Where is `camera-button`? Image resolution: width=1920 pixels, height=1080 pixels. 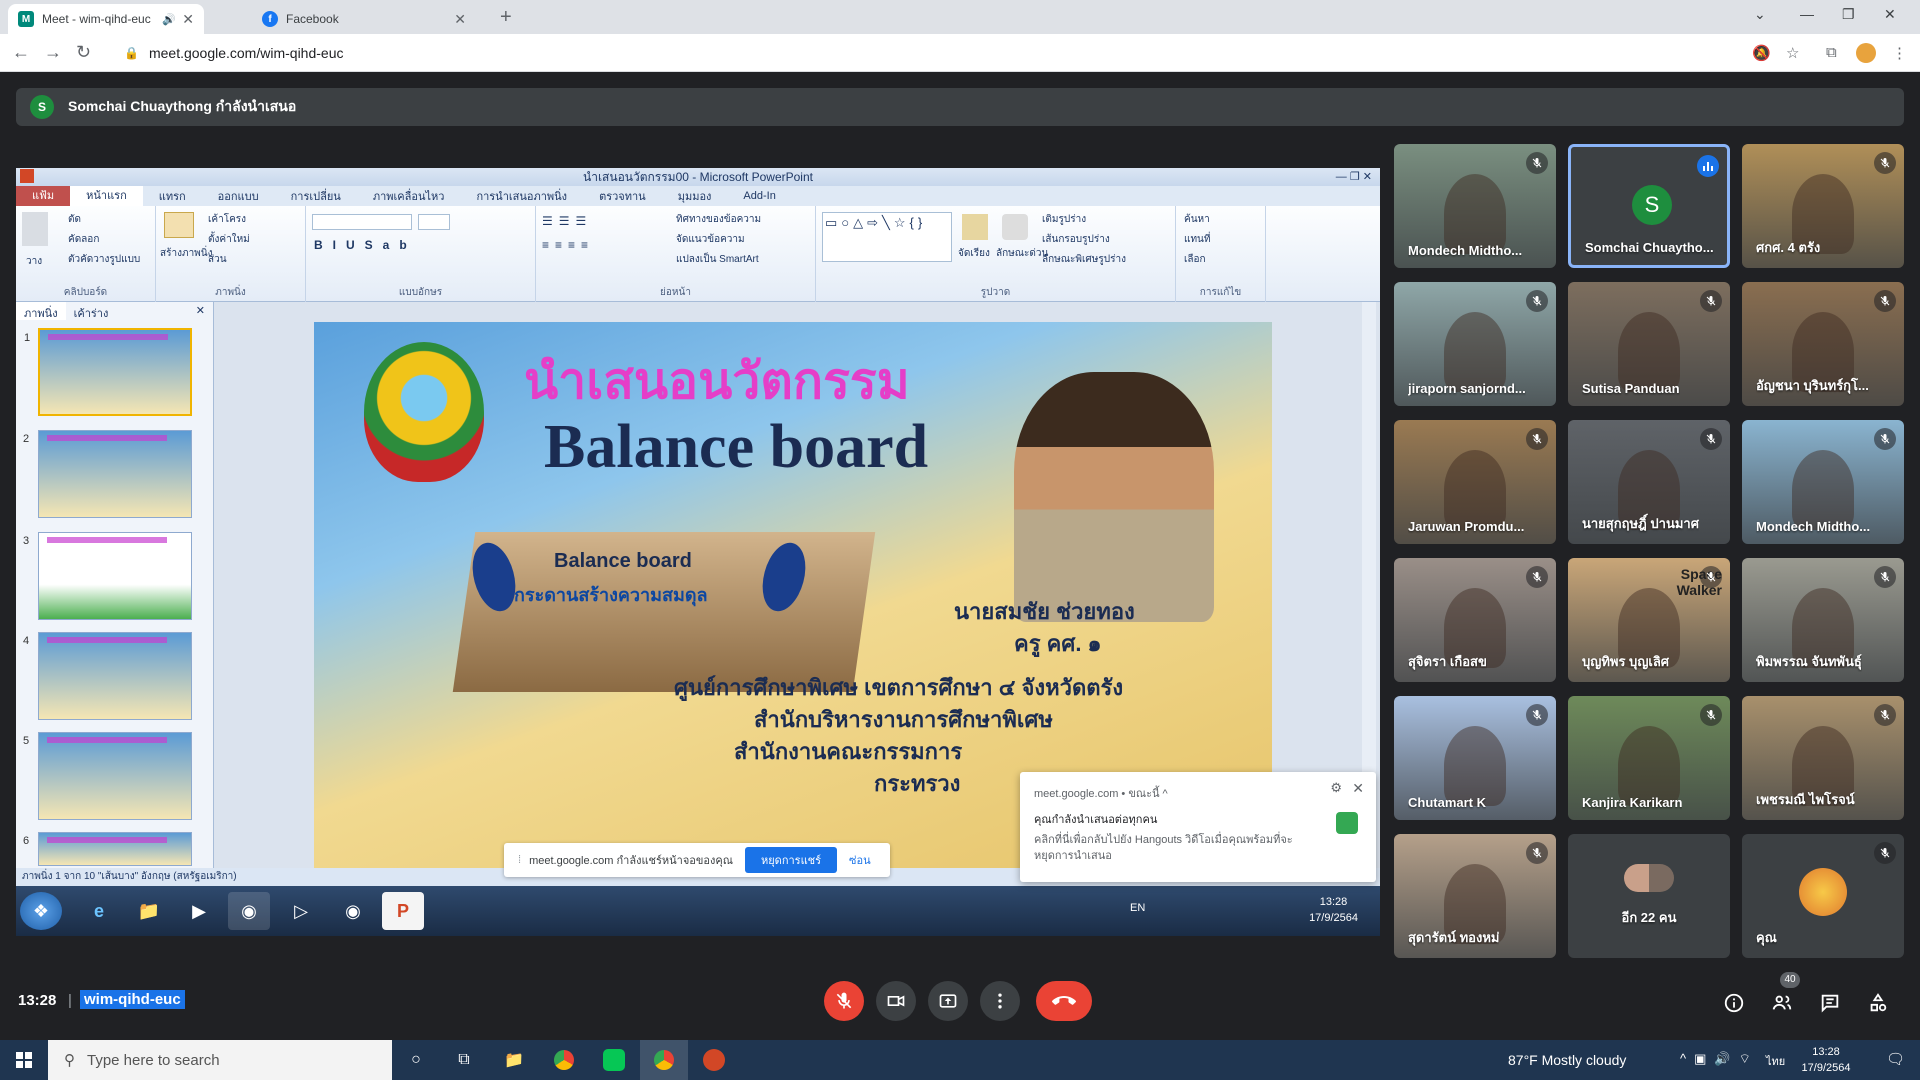 camera-button is located at coordinates (896, 1001).